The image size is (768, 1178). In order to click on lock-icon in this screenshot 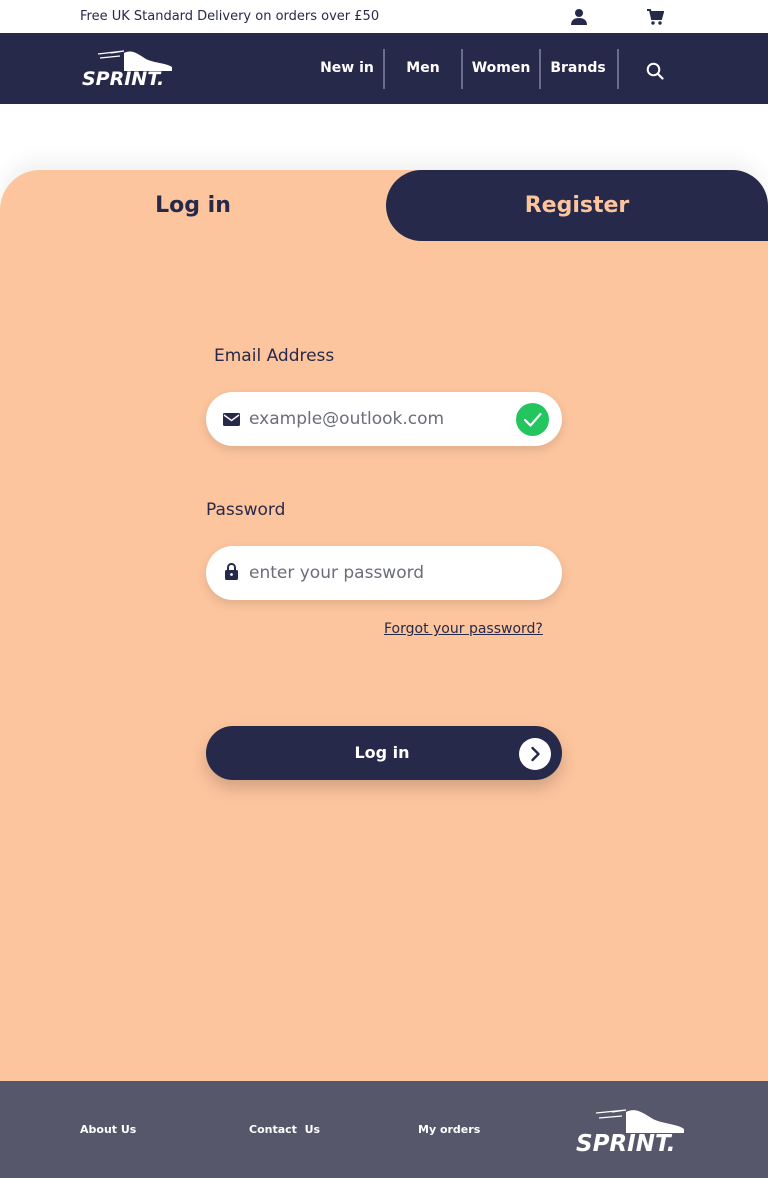, I will do `click(231, 571)`.